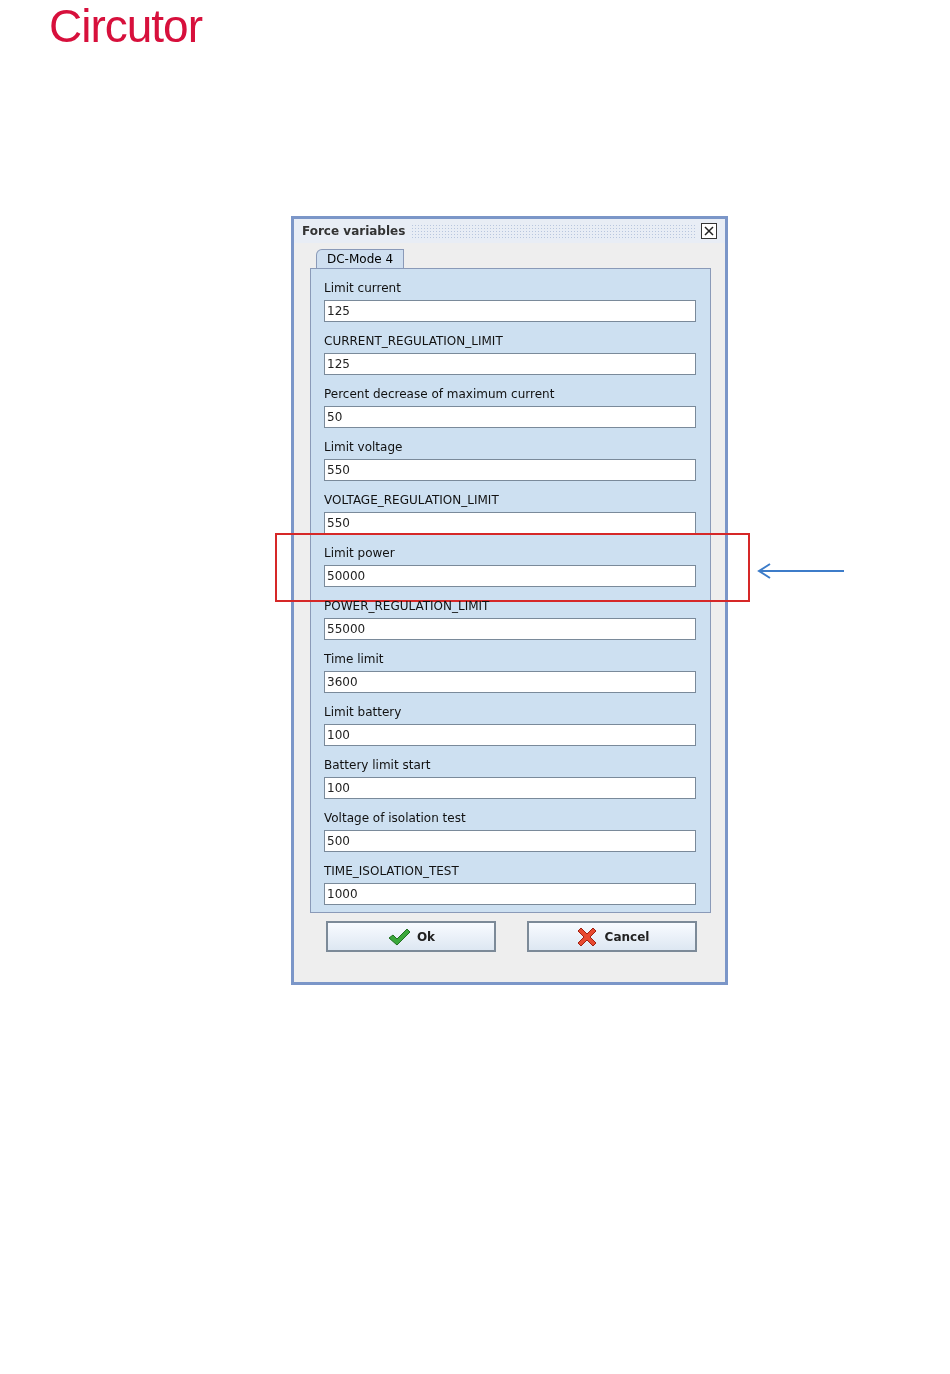  What do you see at coordinates (510, 841) in the screenshot?
I see `input-field: 500` at bounding box center [510, 841].